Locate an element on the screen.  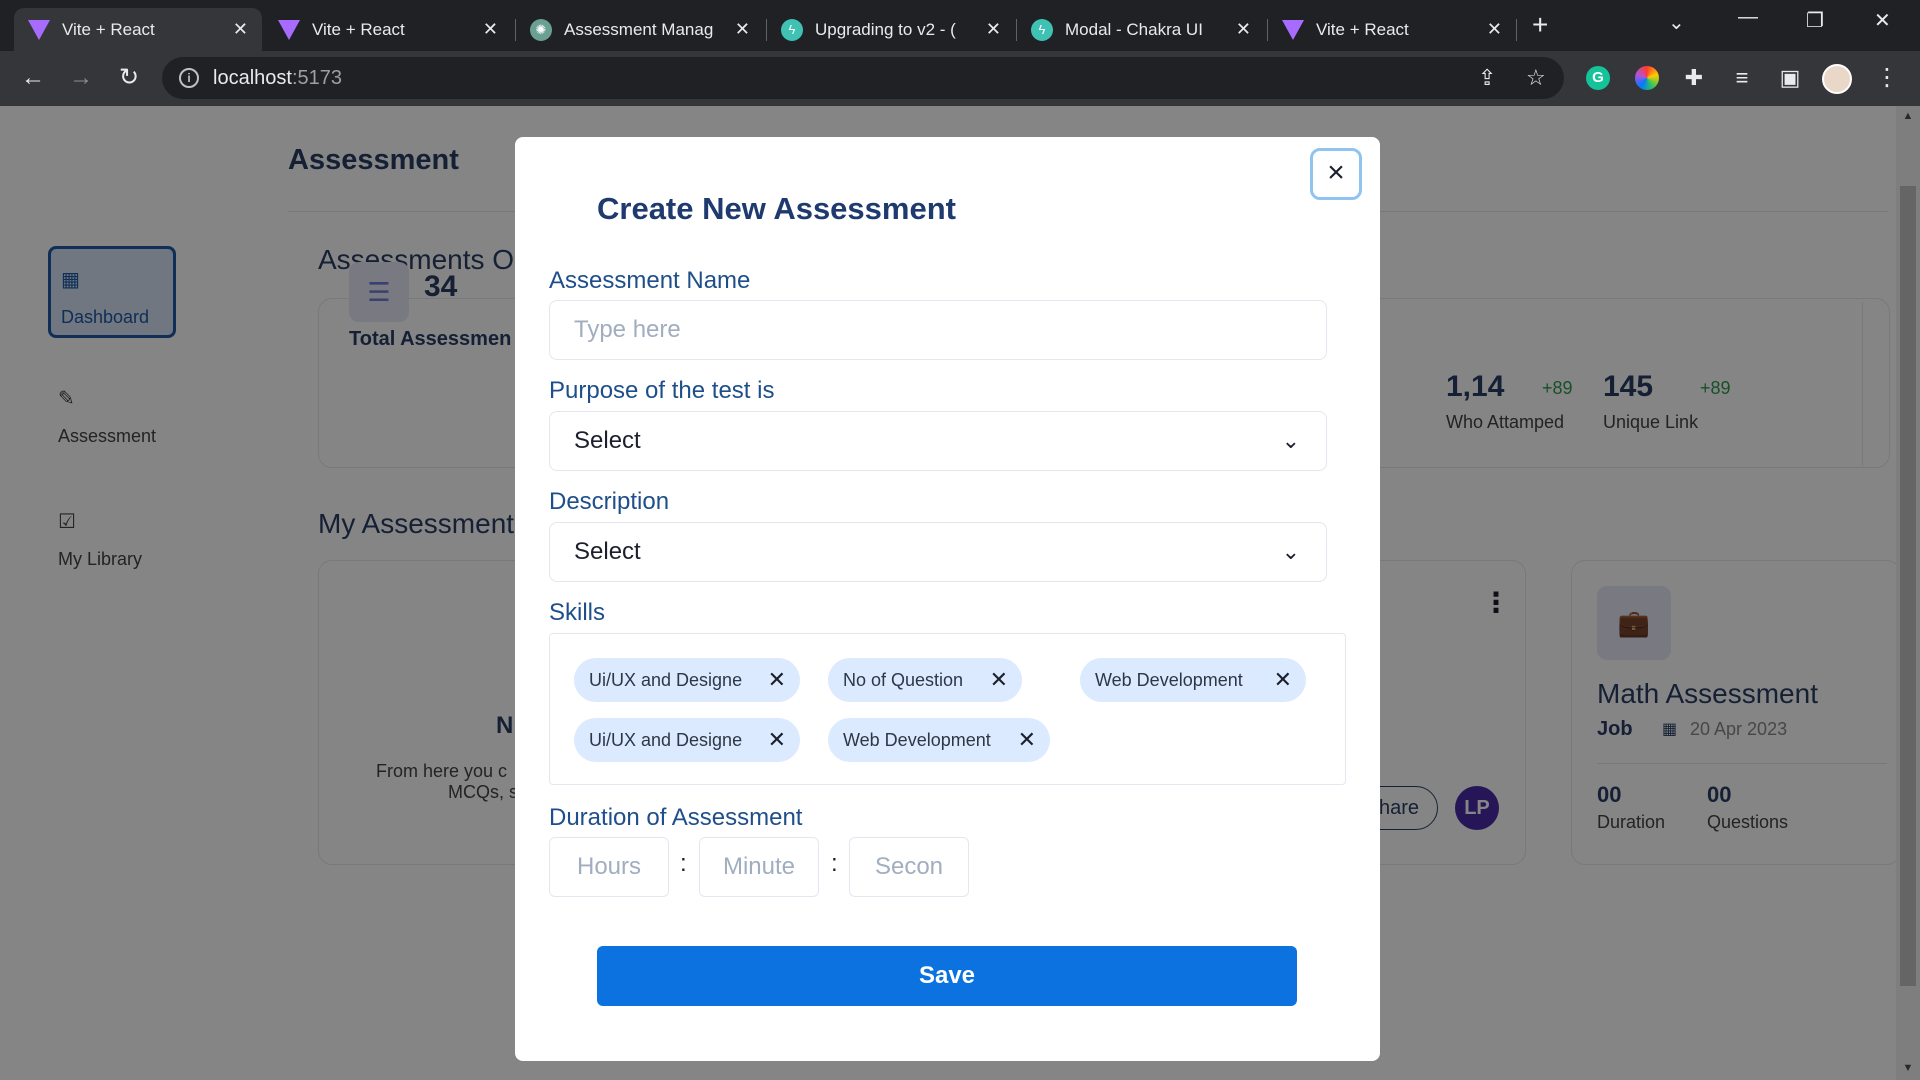
color-picker-extension-icon is located at coordinates (1647, 78).